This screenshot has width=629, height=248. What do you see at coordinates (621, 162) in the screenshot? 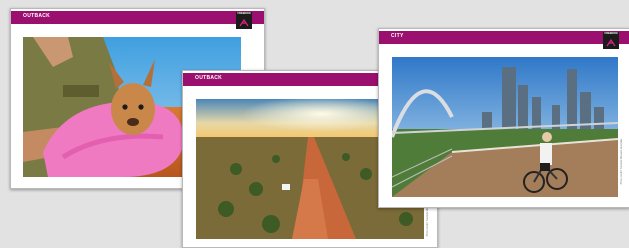
I see `photo-credit: Photo credit: Tourism Western Australia` at bounding box center [621, 162].